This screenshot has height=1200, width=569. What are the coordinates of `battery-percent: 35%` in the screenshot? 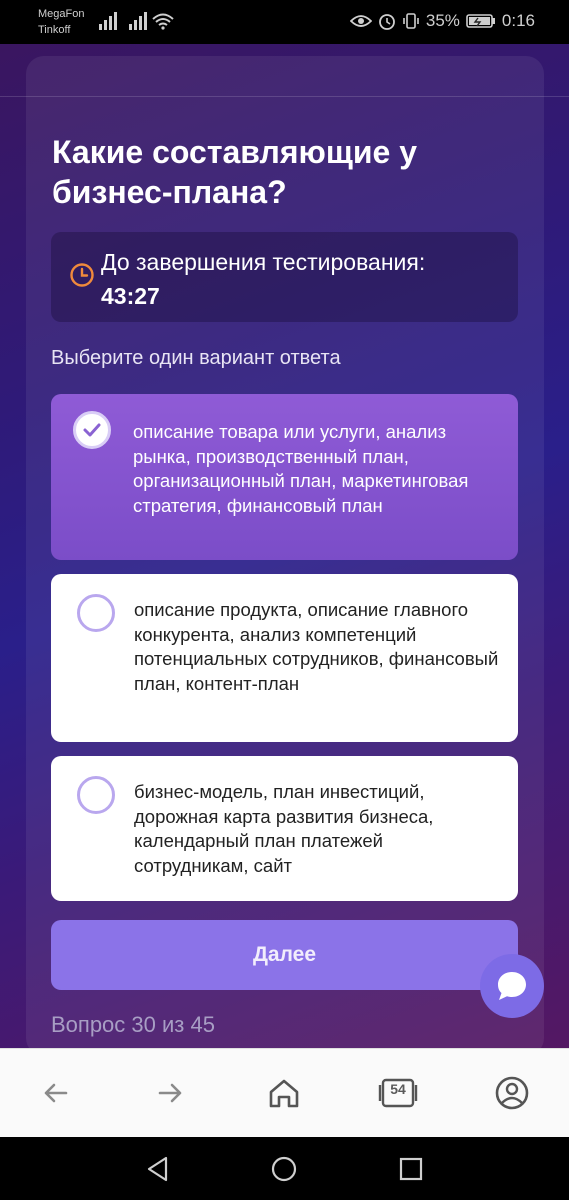 It's located at (442, 20).